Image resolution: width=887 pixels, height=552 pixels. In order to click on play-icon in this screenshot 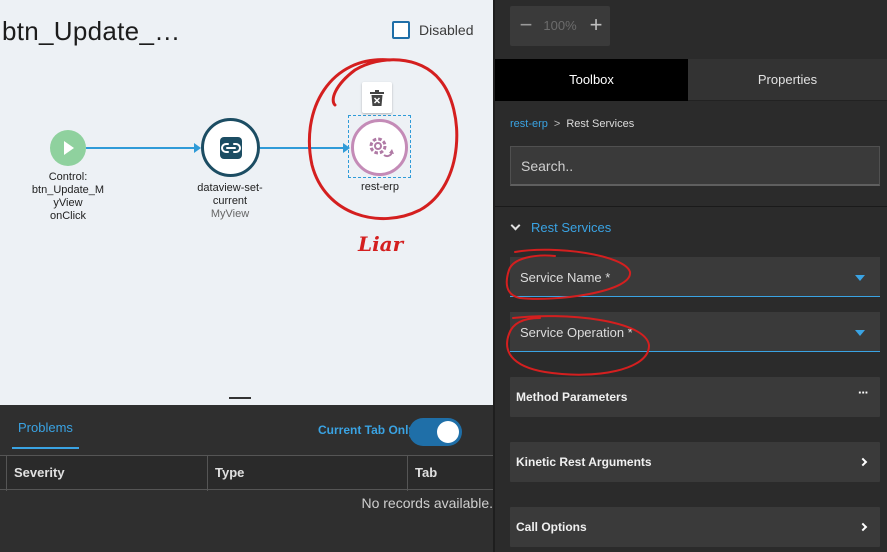, I will do `click(69, 148)`.